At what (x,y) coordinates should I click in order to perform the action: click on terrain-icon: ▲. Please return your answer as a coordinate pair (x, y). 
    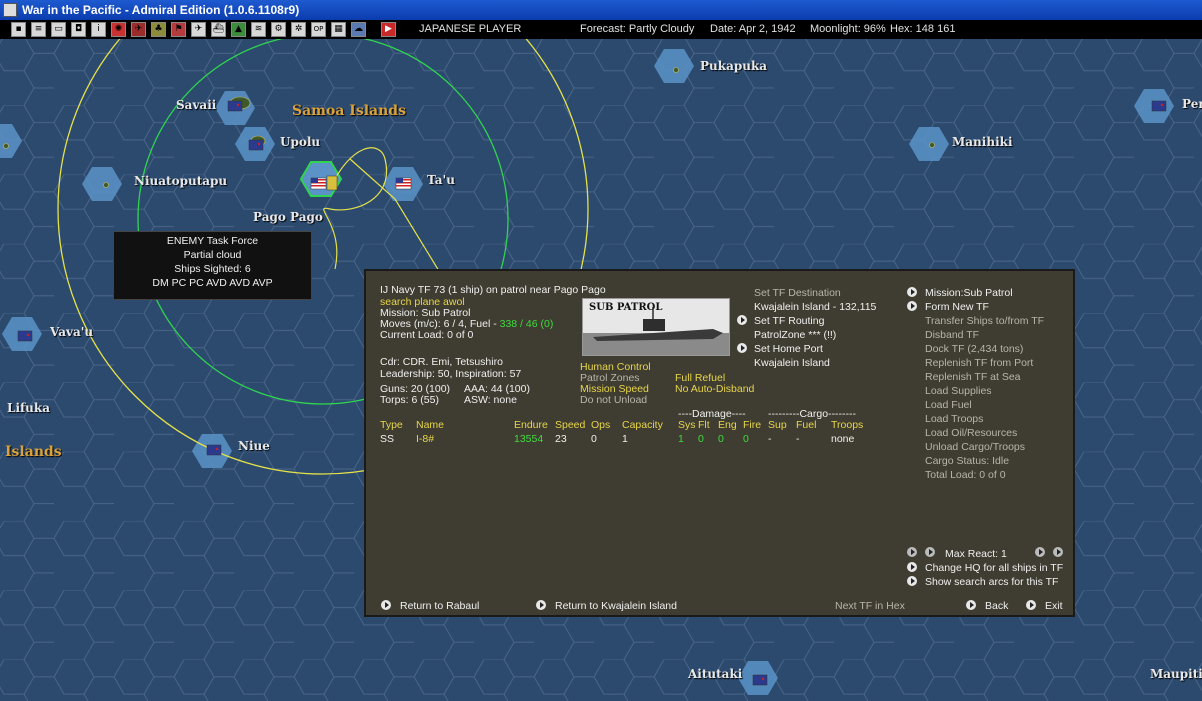
    Looking at the image, I should click on (238, 29).